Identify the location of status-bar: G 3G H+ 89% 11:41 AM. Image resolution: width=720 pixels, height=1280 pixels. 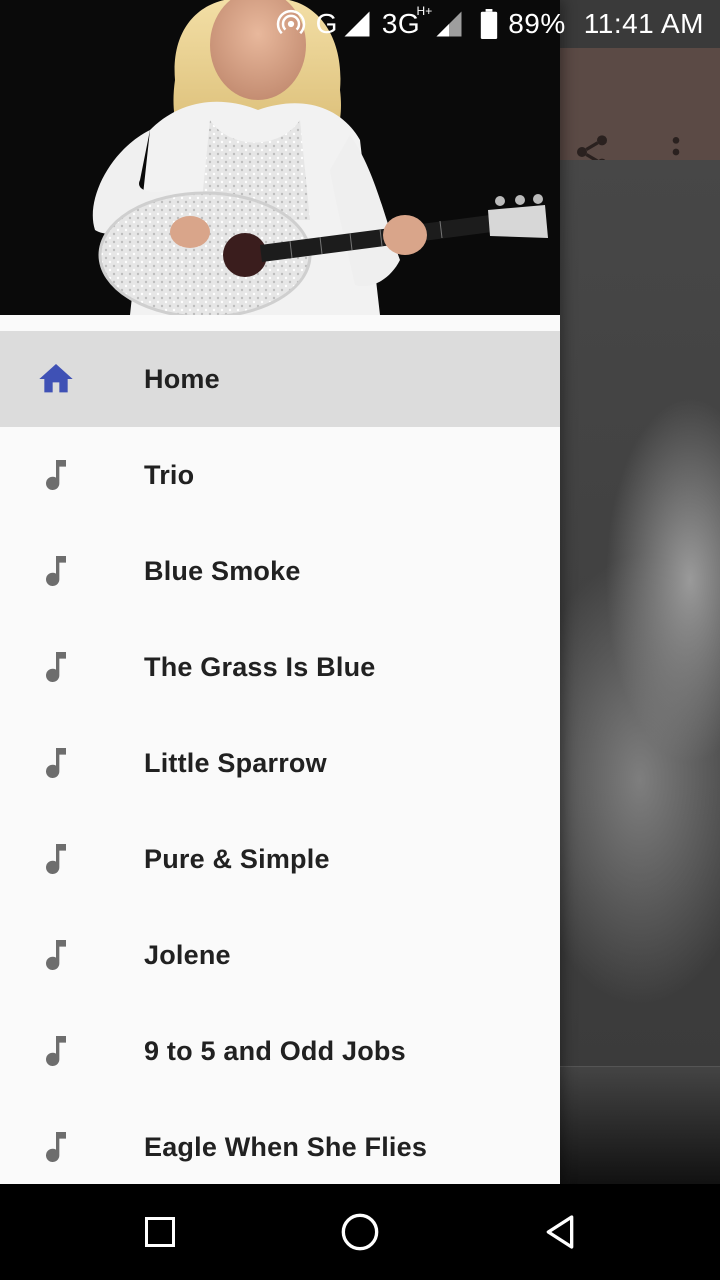
(360, 24).